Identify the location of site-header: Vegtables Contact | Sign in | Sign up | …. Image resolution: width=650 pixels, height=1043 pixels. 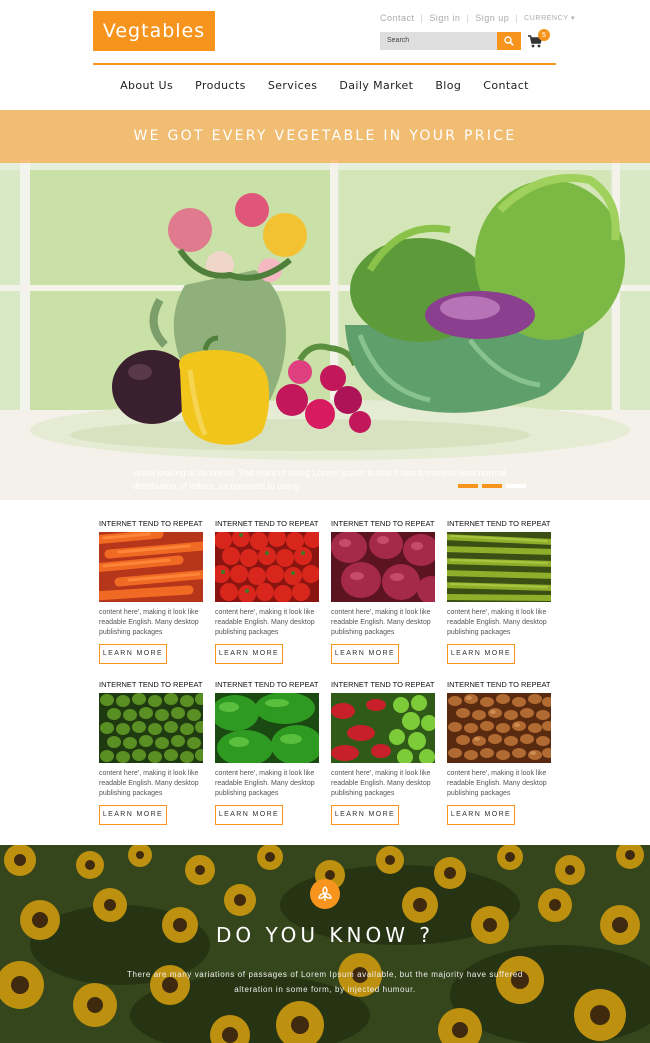
(325, 55).